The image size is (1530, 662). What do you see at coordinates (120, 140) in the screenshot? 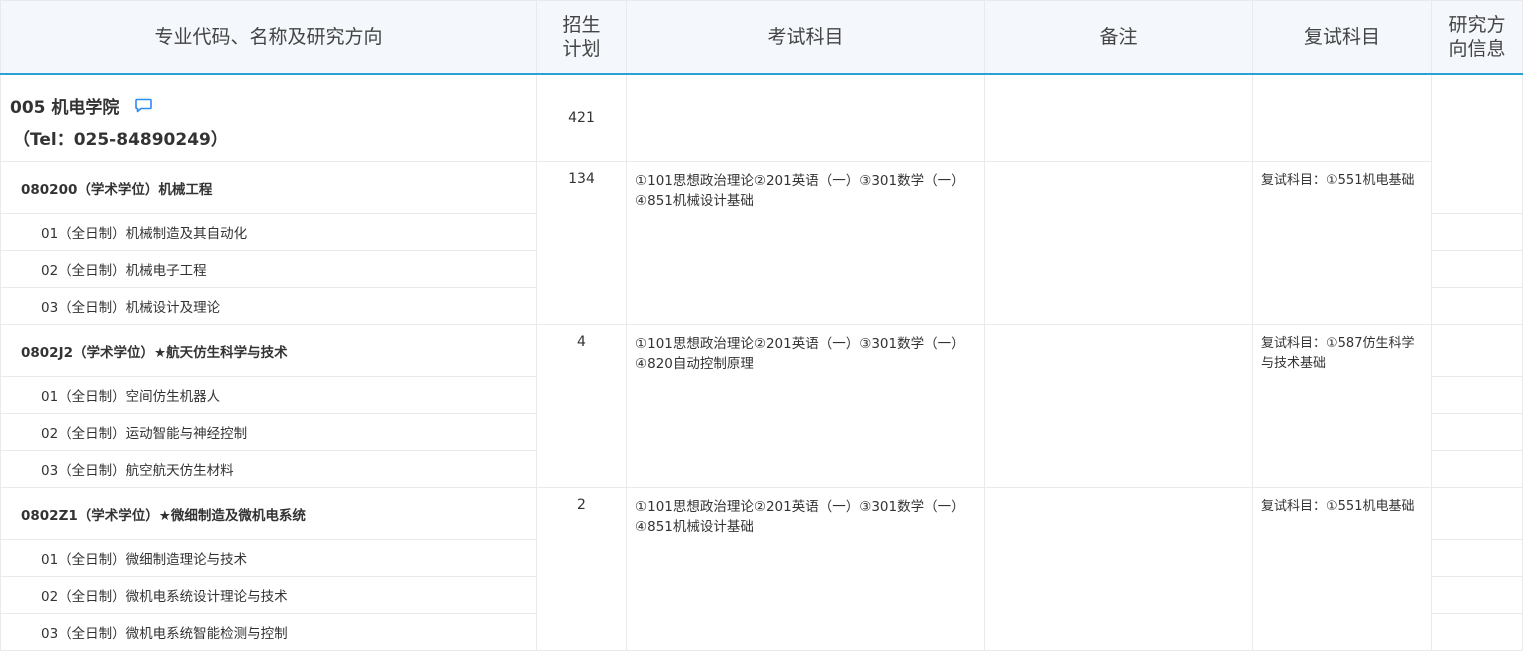
I see `college-tel: （Tel：025-84890249）` at bounding box center [120, 140].